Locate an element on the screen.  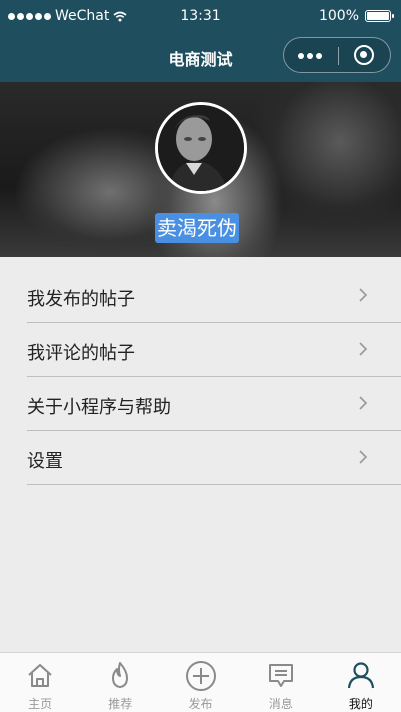
battery-icon is located at coordinates (379, 16).